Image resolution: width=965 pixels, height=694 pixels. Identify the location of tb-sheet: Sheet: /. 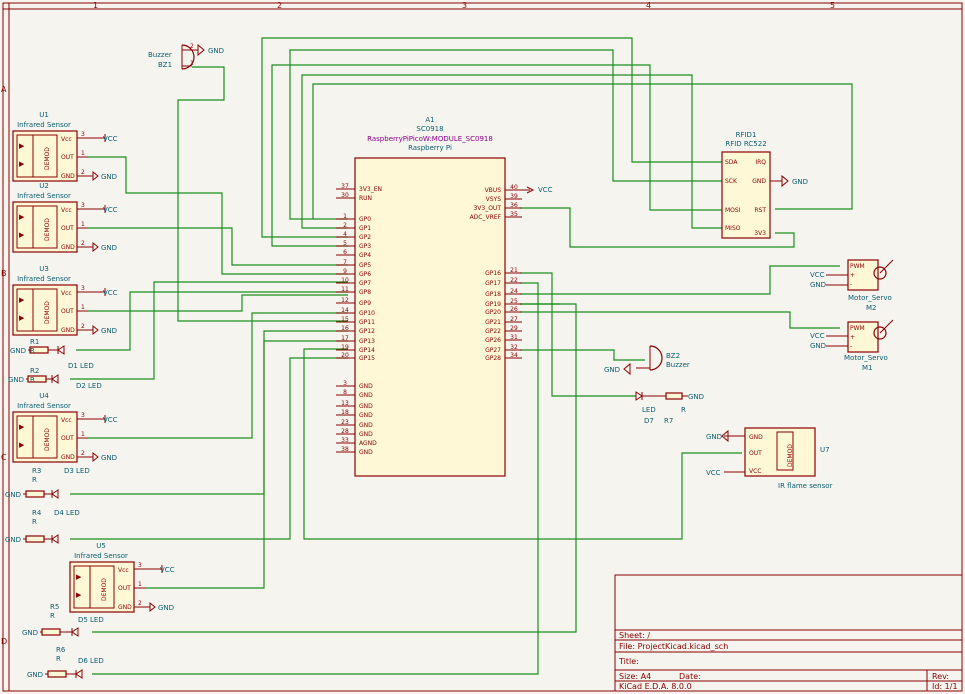
(634, 635).